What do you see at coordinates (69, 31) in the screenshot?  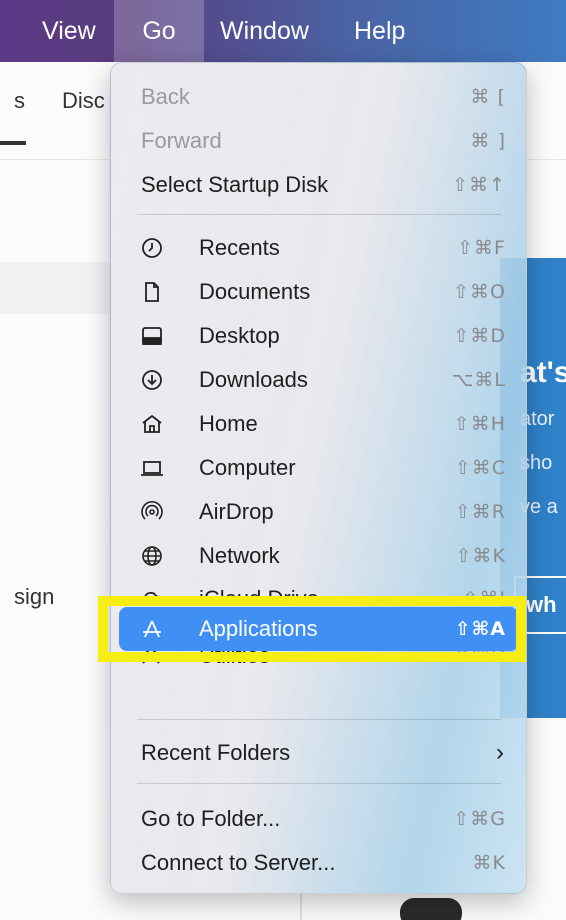 I see `menubar-item-view: View` at bounding box center [69, 31].